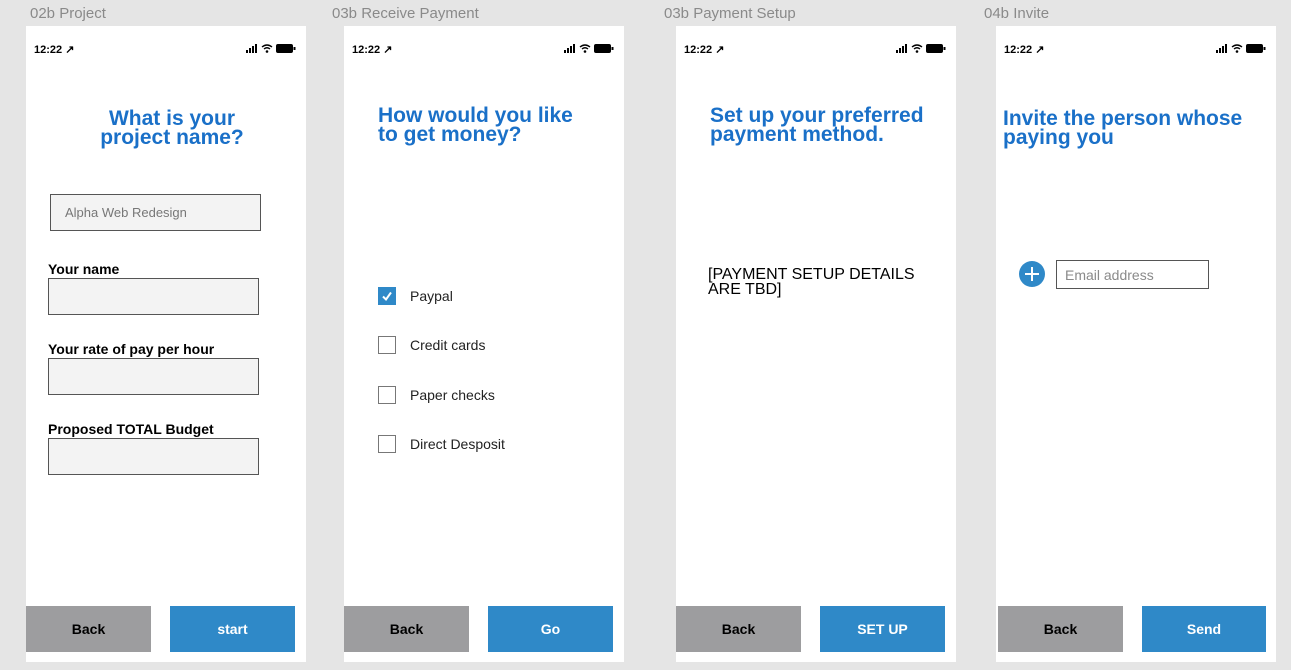 The height and width of the screenshot is (670, 1291). What do you see at coordinates (431, 296) in the screenshot?
I see `option-label: Paypal` at bounding box center [431, 296].